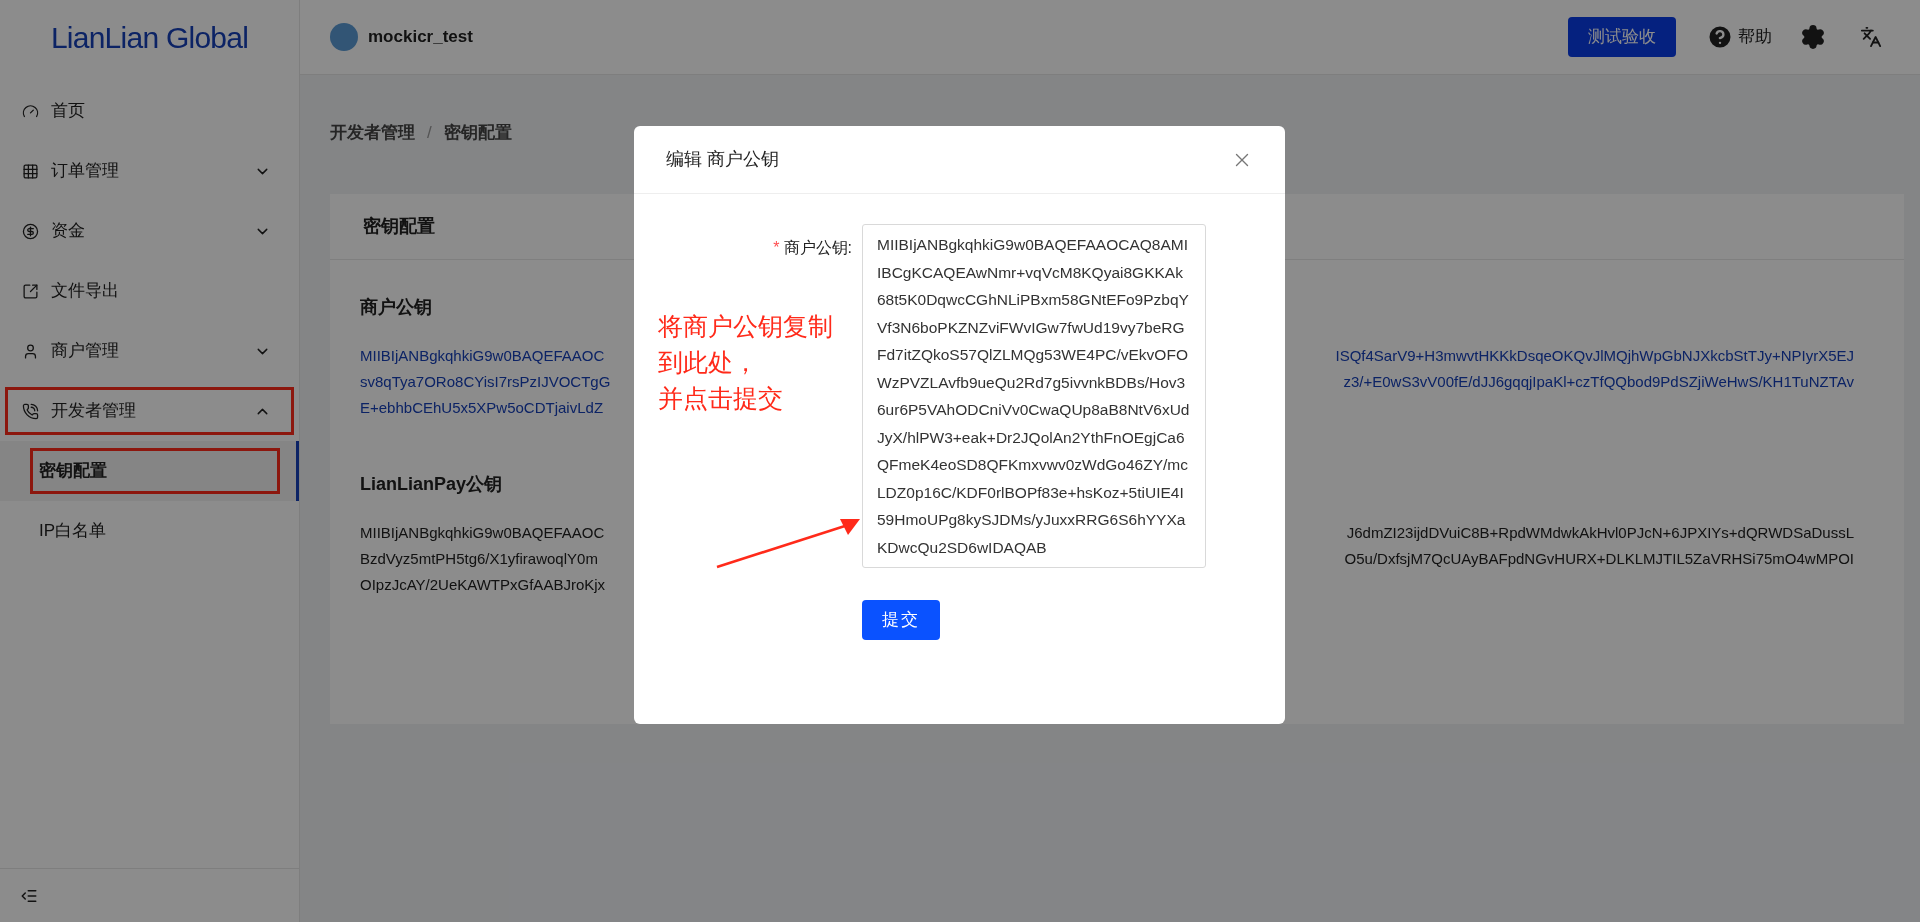 The width and height of the screenshot is (1920, 922). Describe the element at coordinates (30, 351) in the screenshot. I see `user-icon` at that location.